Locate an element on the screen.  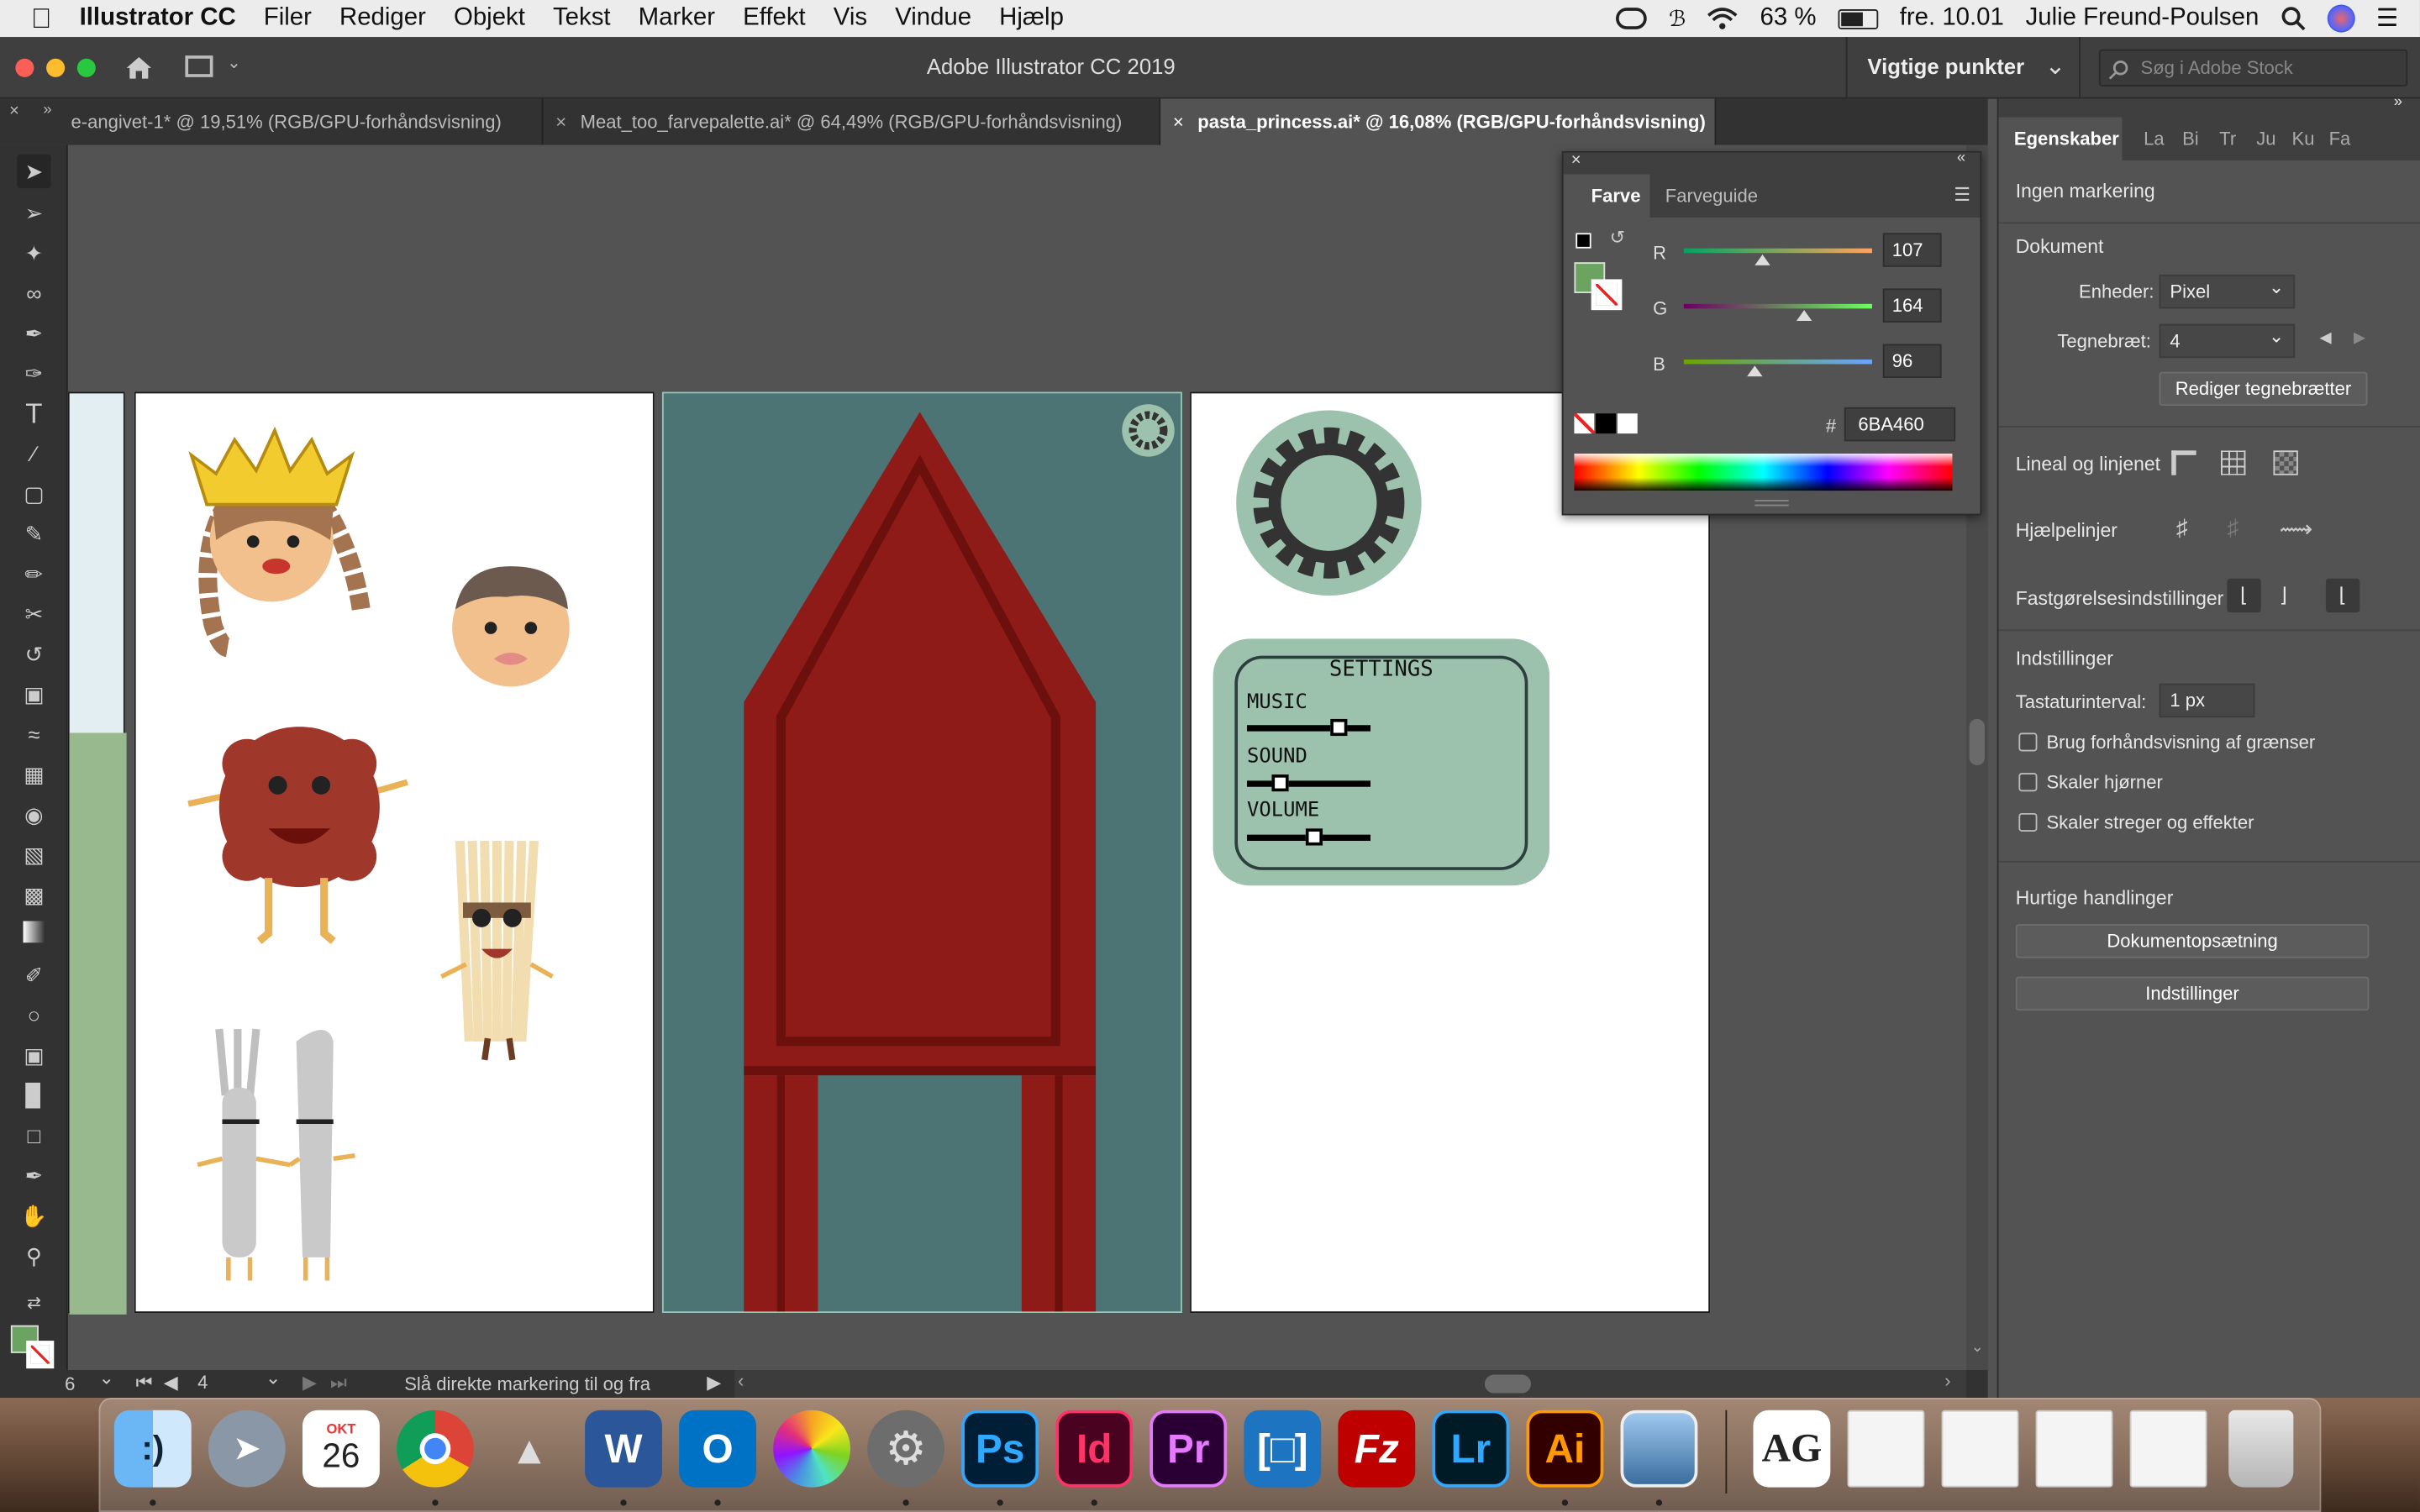
photos-icon is located at coordinates (812, 1449).